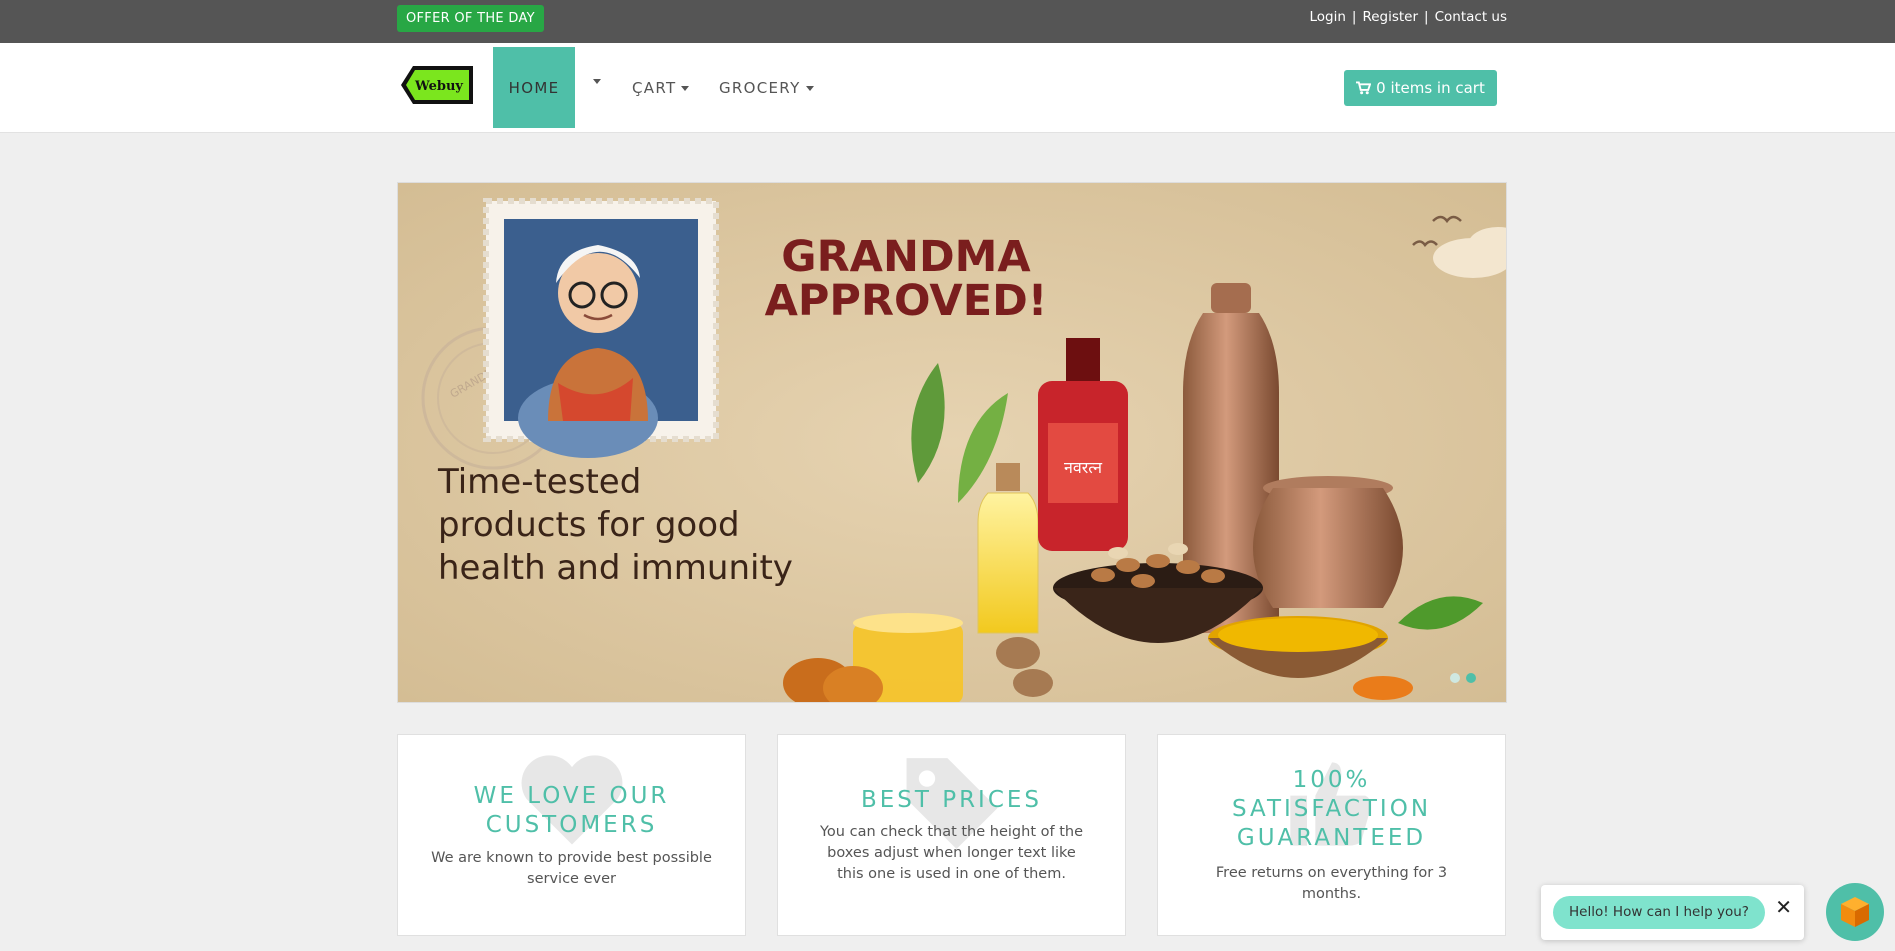 This screenshot has height=951, width=1895. What do you see at coordinates (470, 18) in the screenshot?
I see `offer-of-the-day-button: OFFER OF THE DAY` at bounding box center [470, 18].